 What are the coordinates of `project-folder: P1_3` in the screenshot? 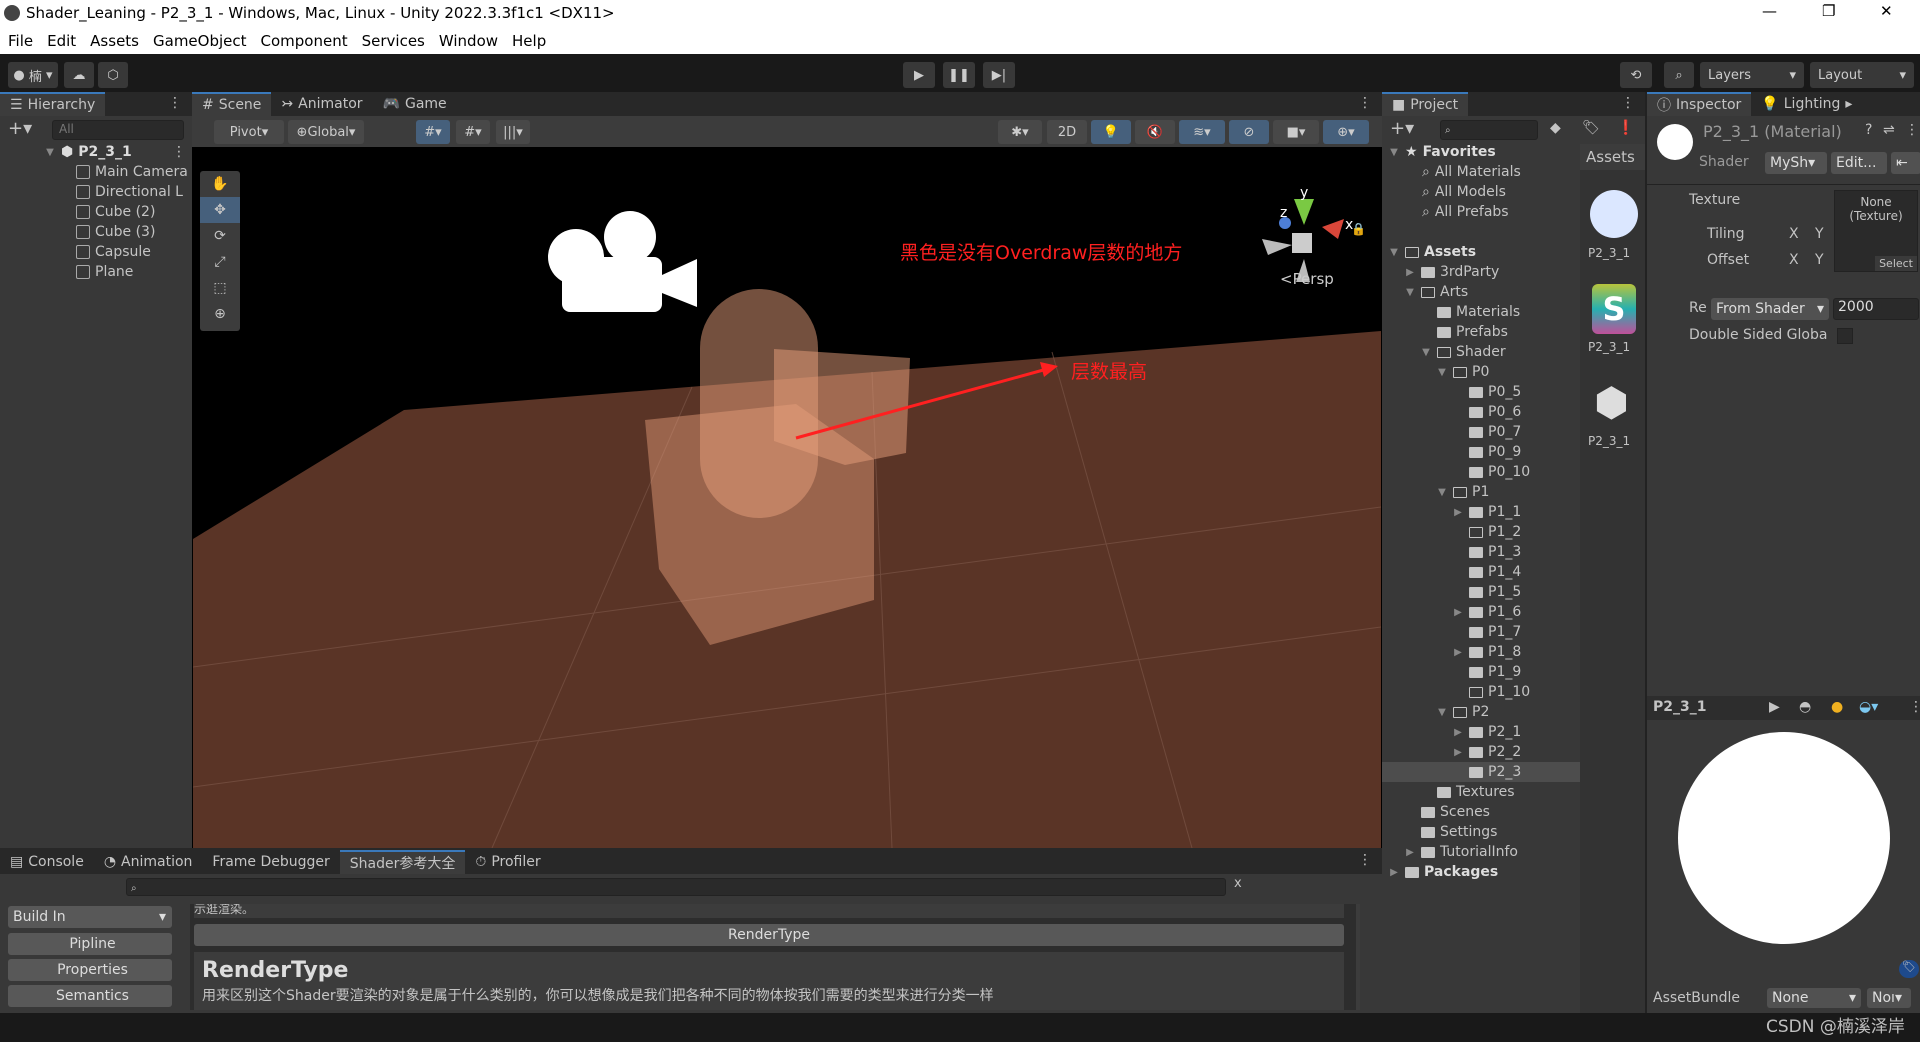 It's located at (1486, 552).